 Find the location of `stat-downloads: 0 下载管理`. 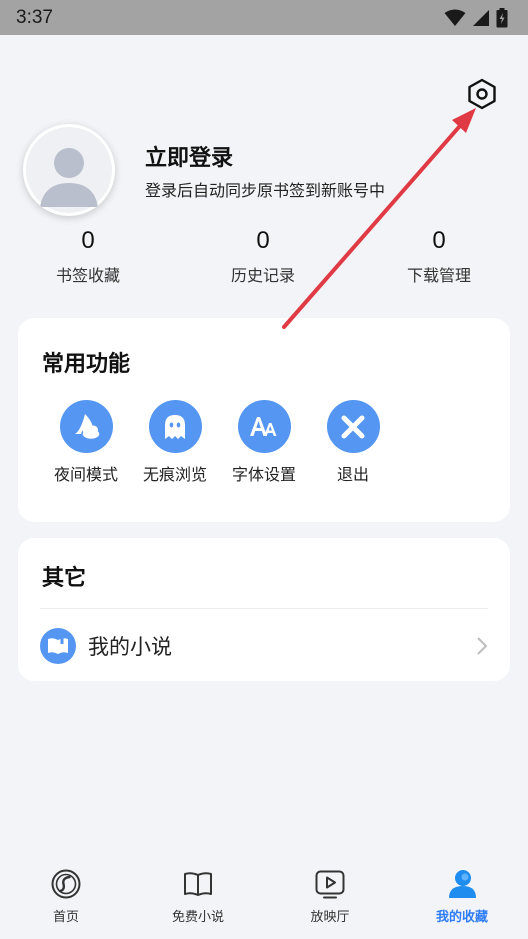

stat-downloads: 0 下载管理 is located at coordinates (439, 256).